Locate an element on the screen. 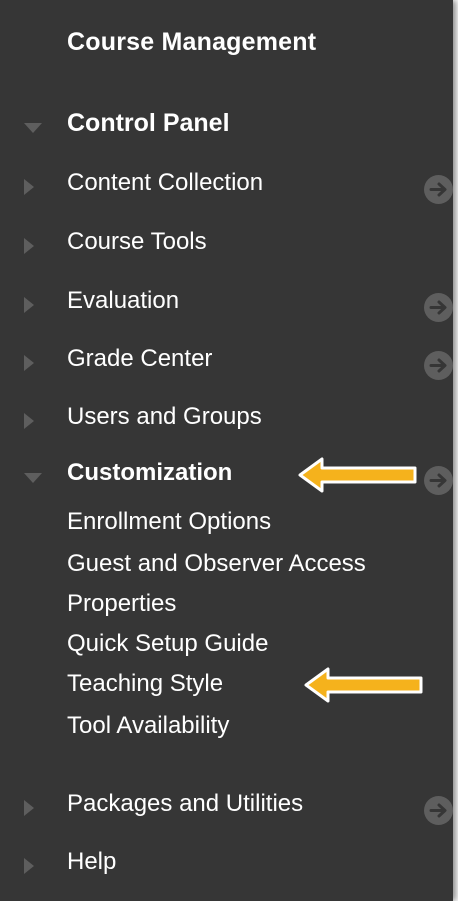  menu-item-packages-and-utilities: Packages and Utilities is located at coordinates (226, 806).